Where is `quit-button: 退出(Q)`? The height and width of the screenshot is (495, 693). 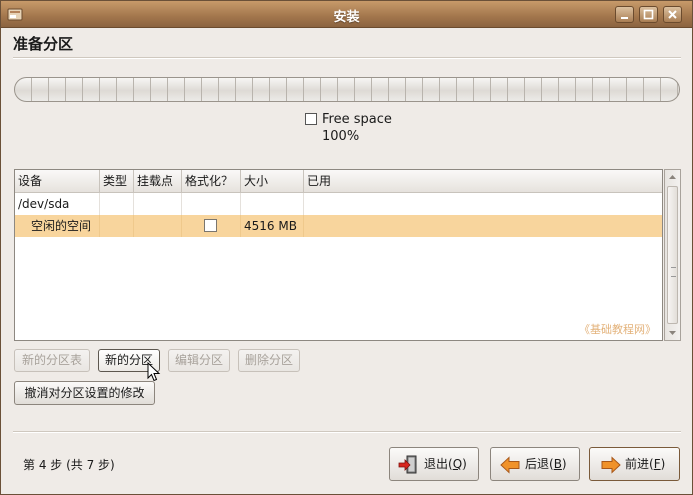 quit-button: 退出(Q) is located at coordinates (434, 464).